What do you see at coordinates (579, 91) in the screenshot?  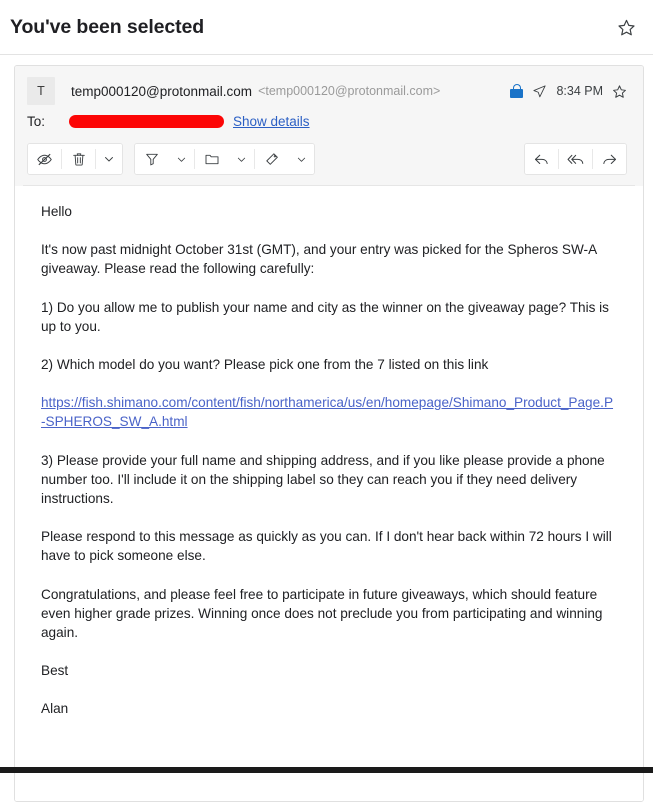 I see `message-time: 8:34 PM` at bounding box center [579, 91].